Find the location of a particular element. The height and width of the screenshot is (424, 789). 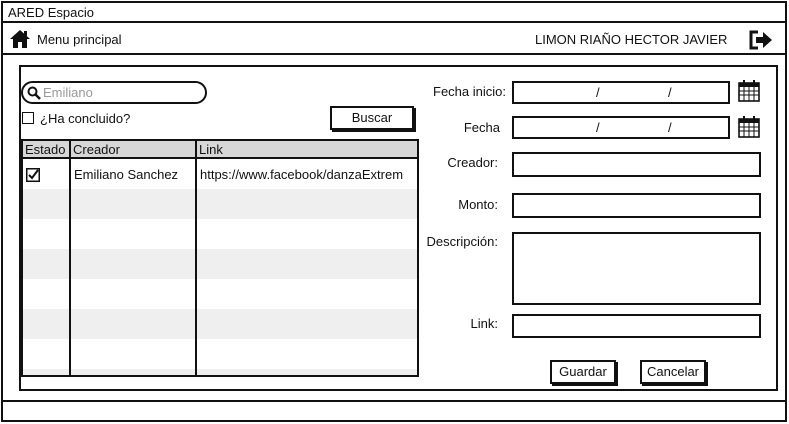

fecha-inicio-label: Fecha inicio: is located at coordinates (469, 91).